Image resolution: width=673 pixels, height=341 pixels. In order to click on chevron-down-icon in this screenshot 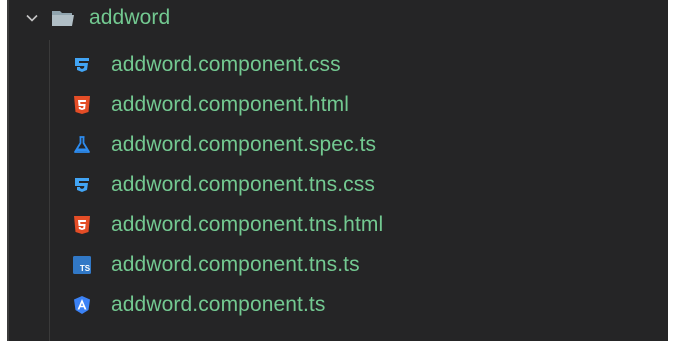, I will do `click(32, 18)`.